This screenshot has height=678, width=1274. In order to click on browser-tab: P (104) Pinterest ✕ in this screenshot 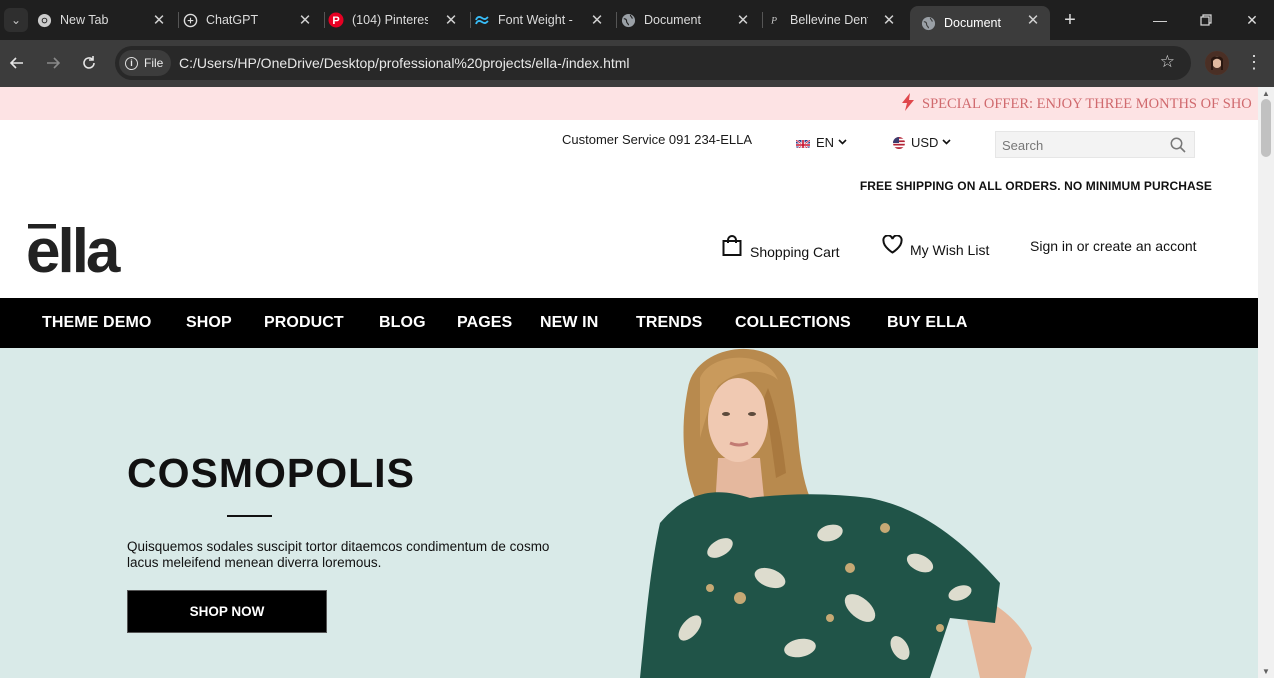, I will do `click(398, 20)`.